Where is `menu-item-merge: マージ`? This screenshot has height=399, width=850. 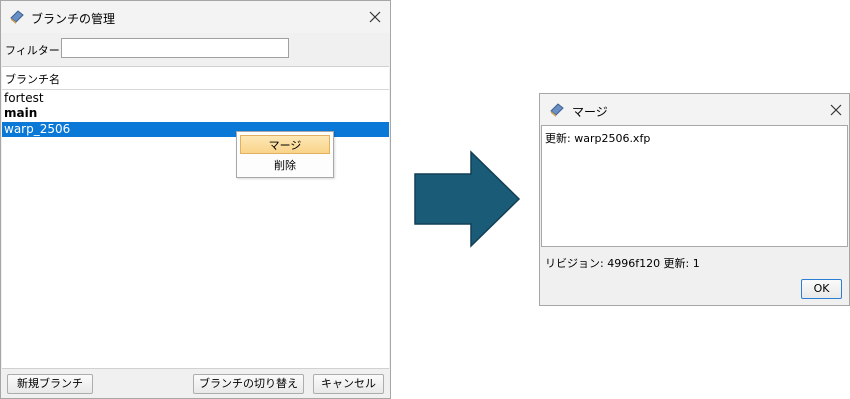 menu-item-merge: マージ is located at coordinates (285, 144).